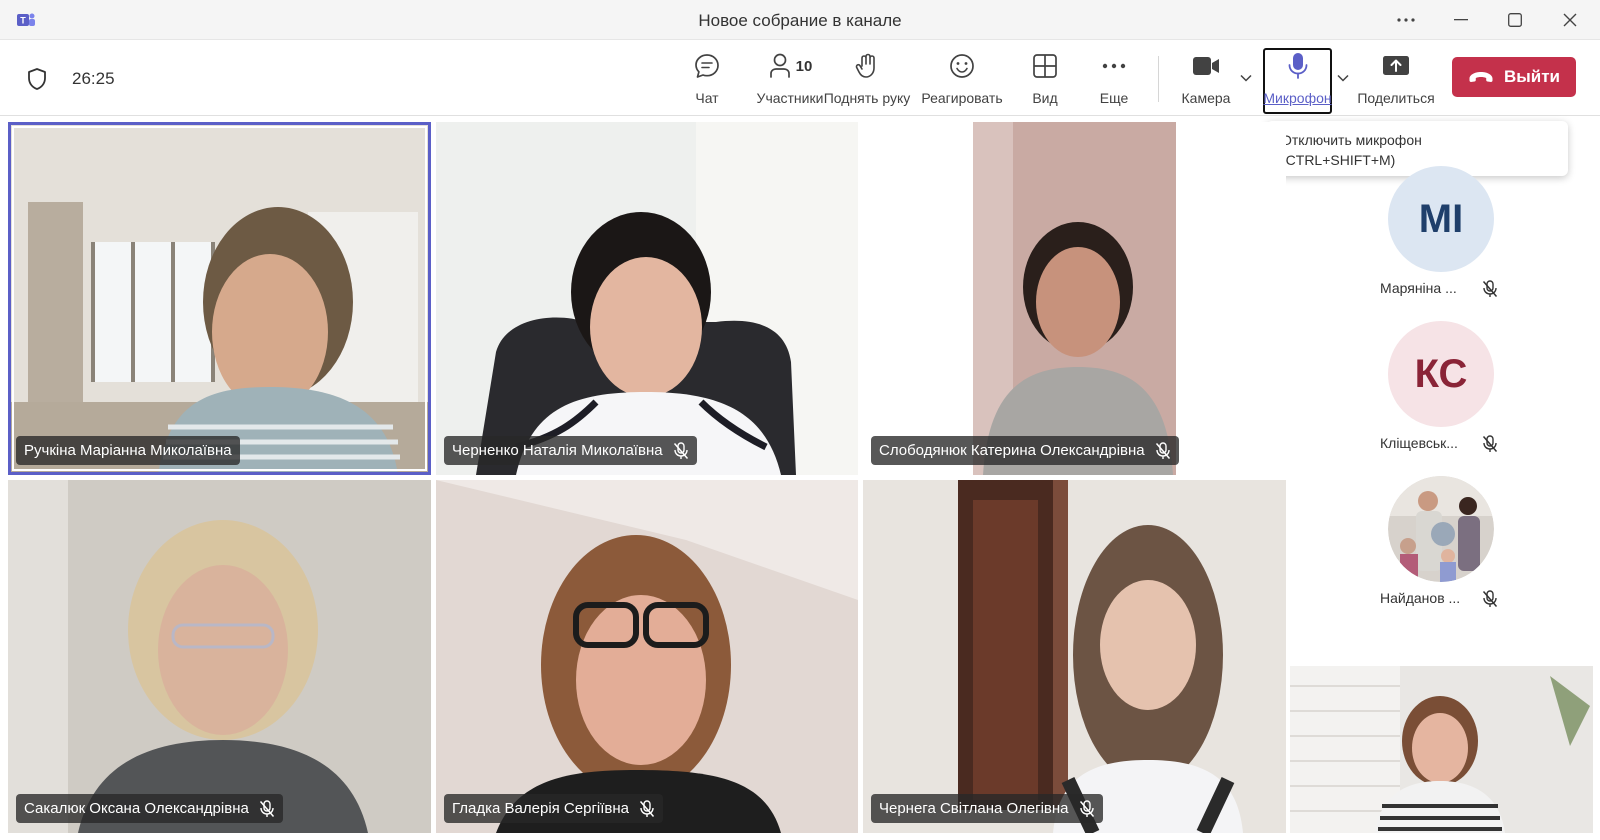 Image resolution: width=1600 pixels, height=840 pixels. What do you see at coordinates (93, 78) in the screenshot?
I see `meeting-timer: 26:25` at bounding box center [93, 78].